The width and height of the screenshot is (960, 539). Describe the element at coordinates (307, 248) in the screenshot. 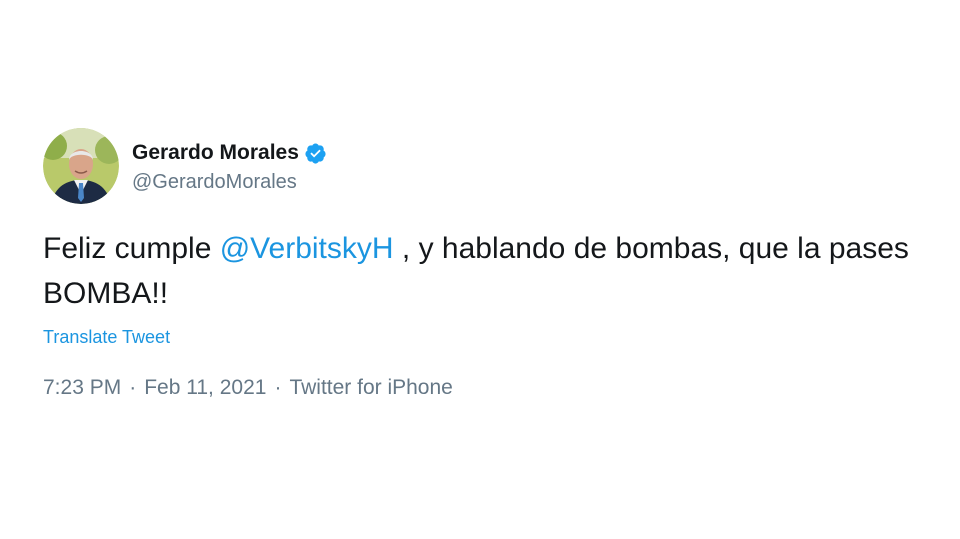

I see `mention-link: @VerbitskyH` at that location.